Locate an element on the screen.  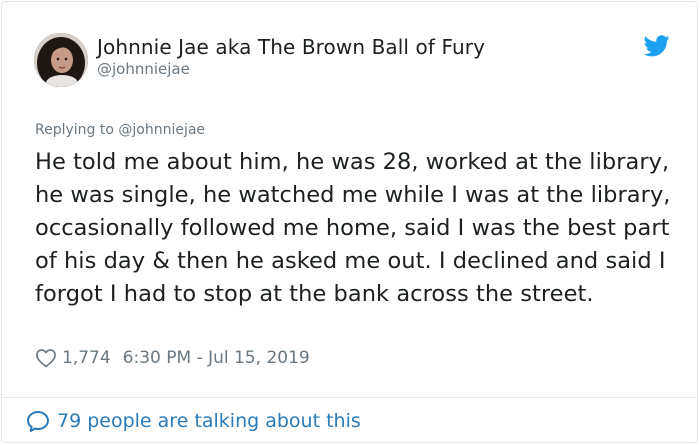
author-display-name: Johnnie Jae aka The Brown Ball of Fury is located at coordinates (291, 47).